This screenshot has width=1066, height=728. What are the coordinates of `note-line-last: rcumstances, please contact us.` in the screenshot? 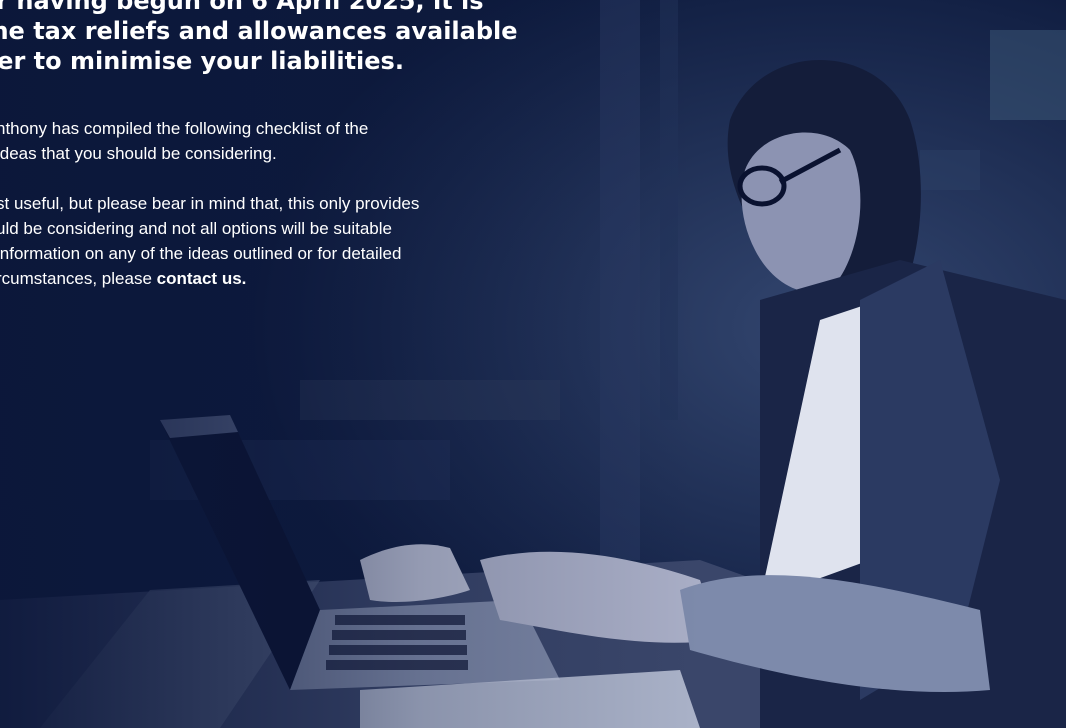 It's located at (268, 278).